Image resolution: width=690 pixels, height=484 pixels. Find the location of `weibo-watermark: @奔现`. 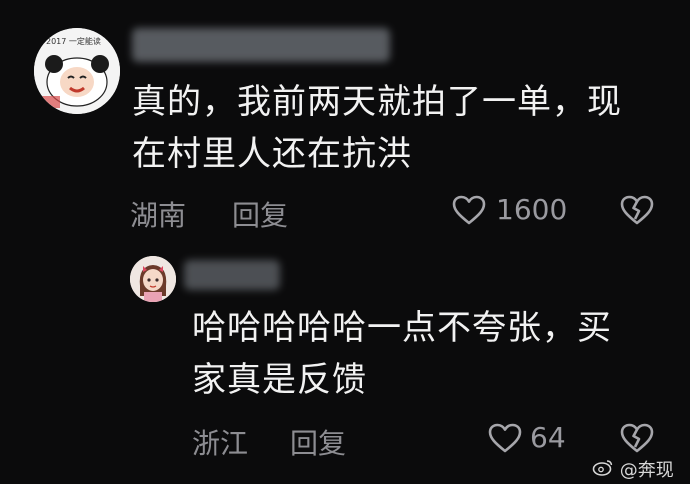

weibo-watermark: @奔现 is located at coordinates (633, 469).